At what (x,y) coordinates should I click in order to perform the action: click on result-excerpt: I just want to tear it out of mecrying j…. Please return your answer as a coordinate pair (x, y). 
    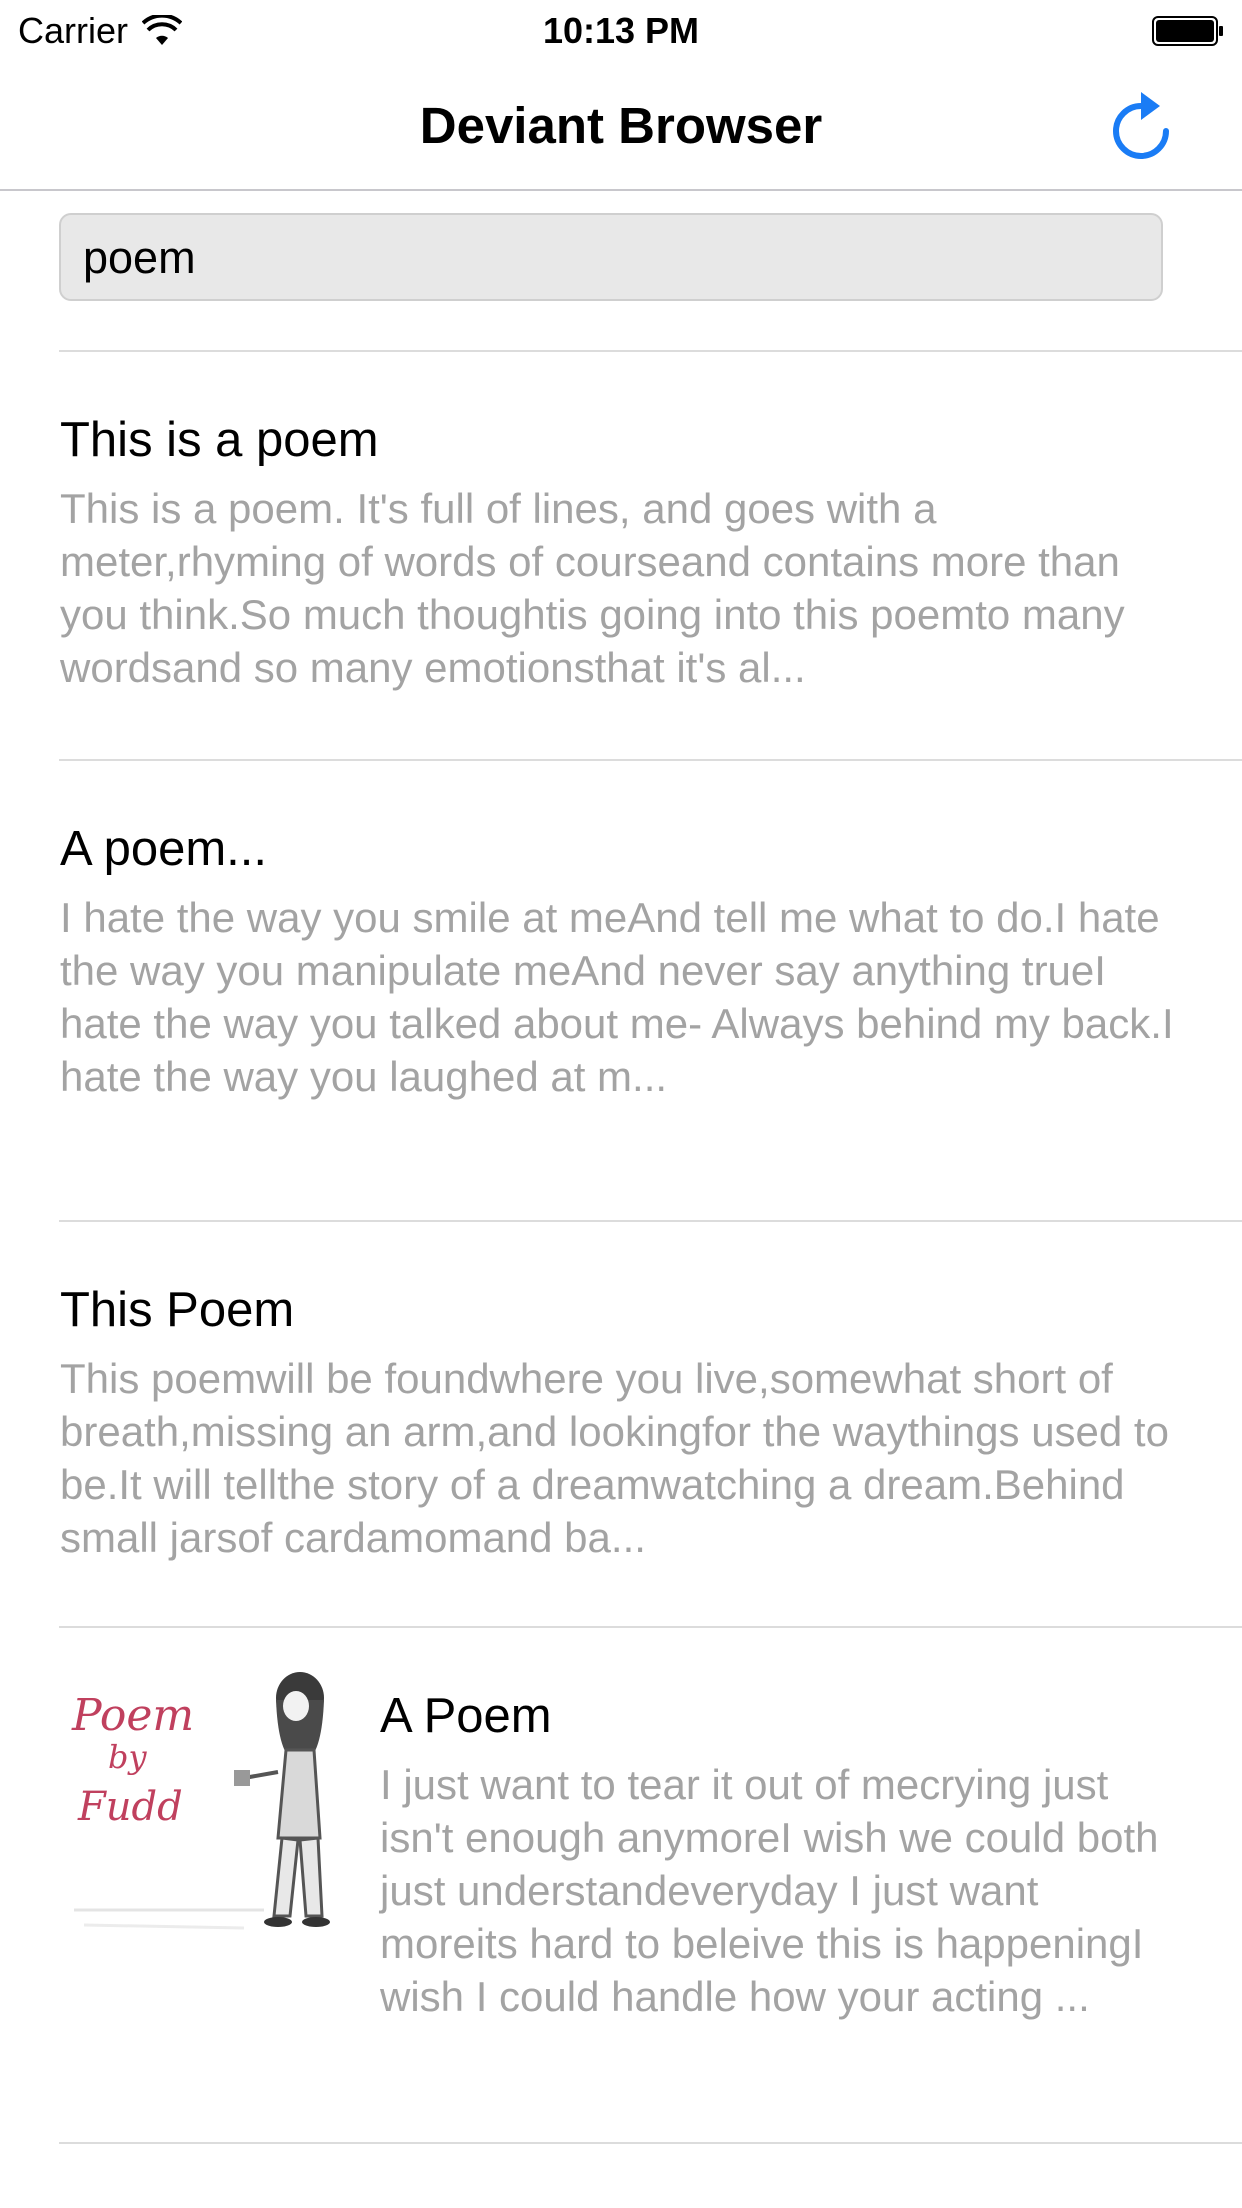
    Looking at the image, I should click on (769, 1890).